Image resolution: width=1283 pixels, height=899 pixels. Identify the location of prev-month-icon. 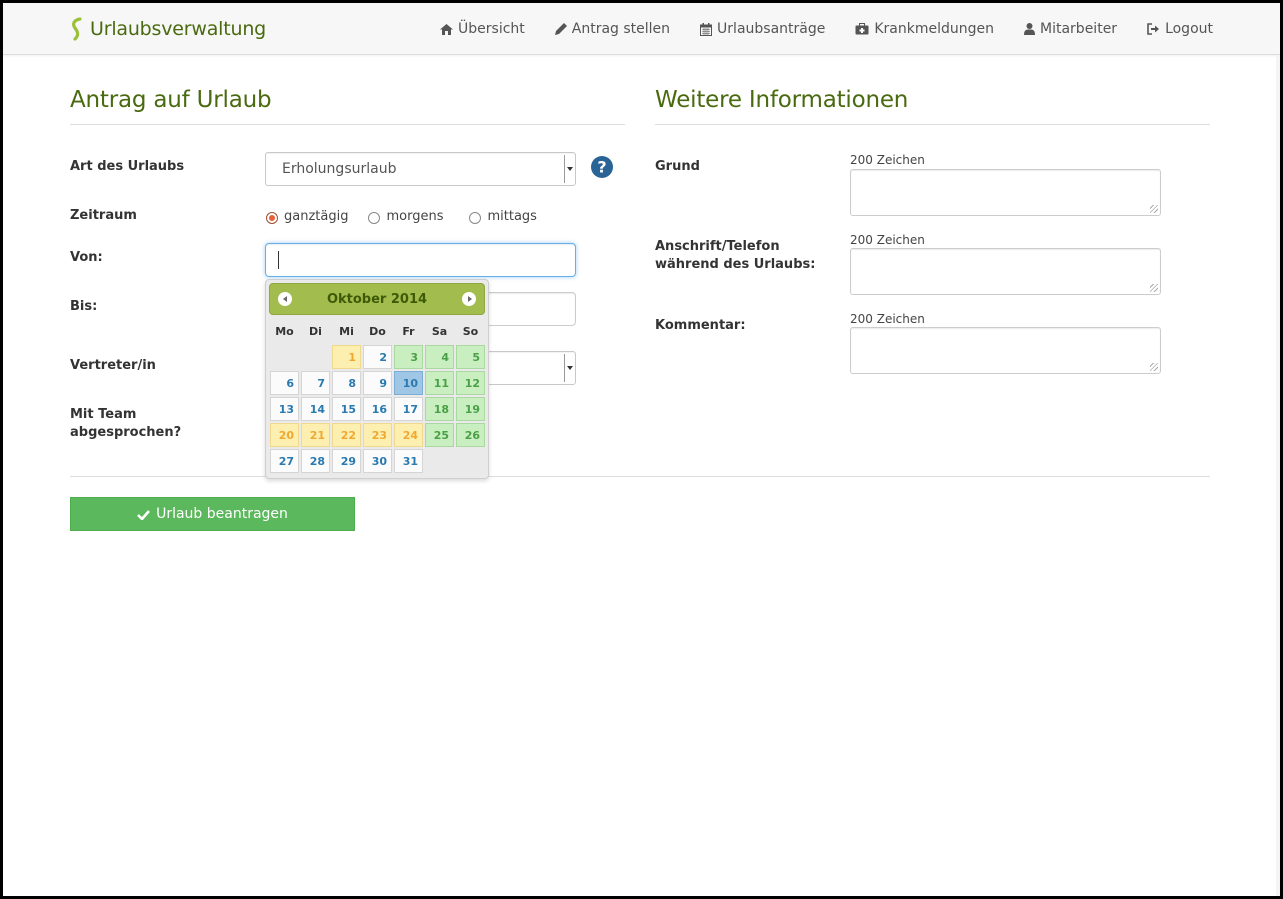
(285, 299).